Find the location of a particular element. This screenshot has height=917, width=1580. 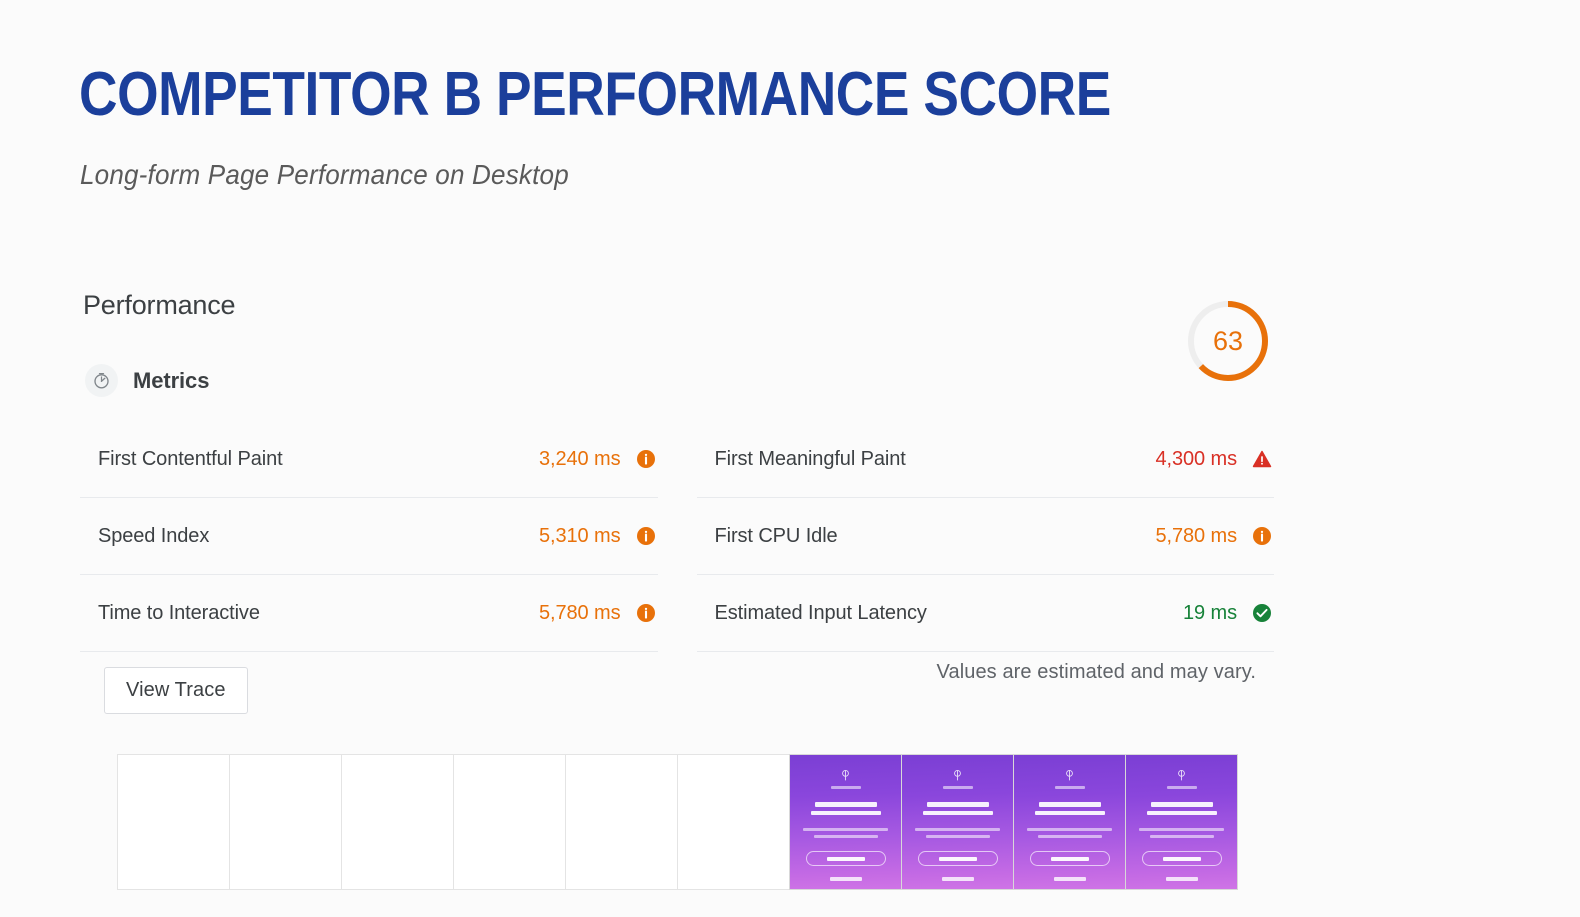

performance-score-gauge: 63 is located at coordinates (1228, 341).